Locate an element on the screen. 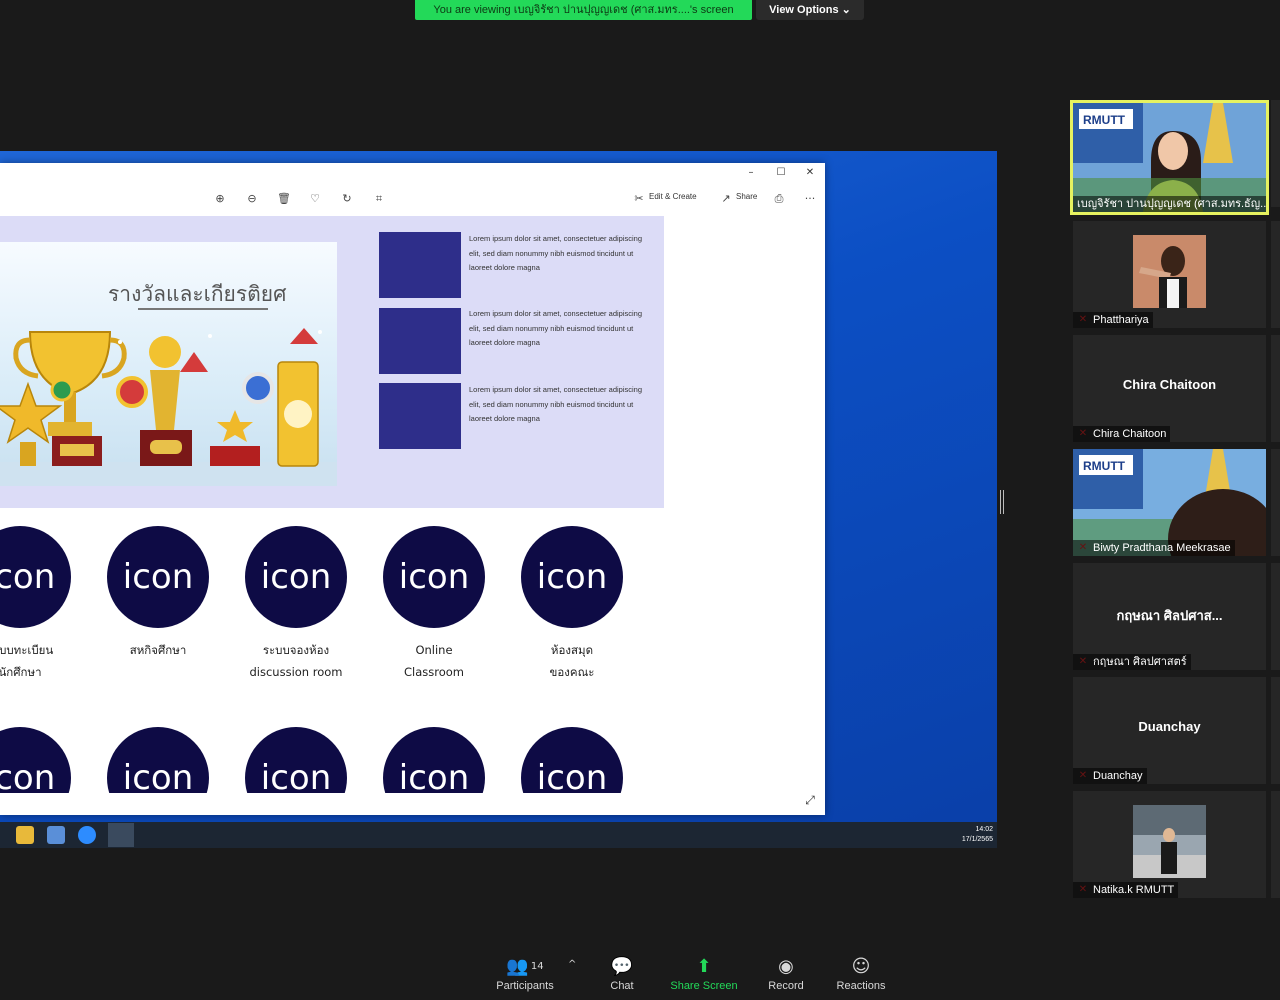 The image size is (1280, 1000). awards-title: รางวัลและเกียรติยศ is located at coordinates (197, 294).